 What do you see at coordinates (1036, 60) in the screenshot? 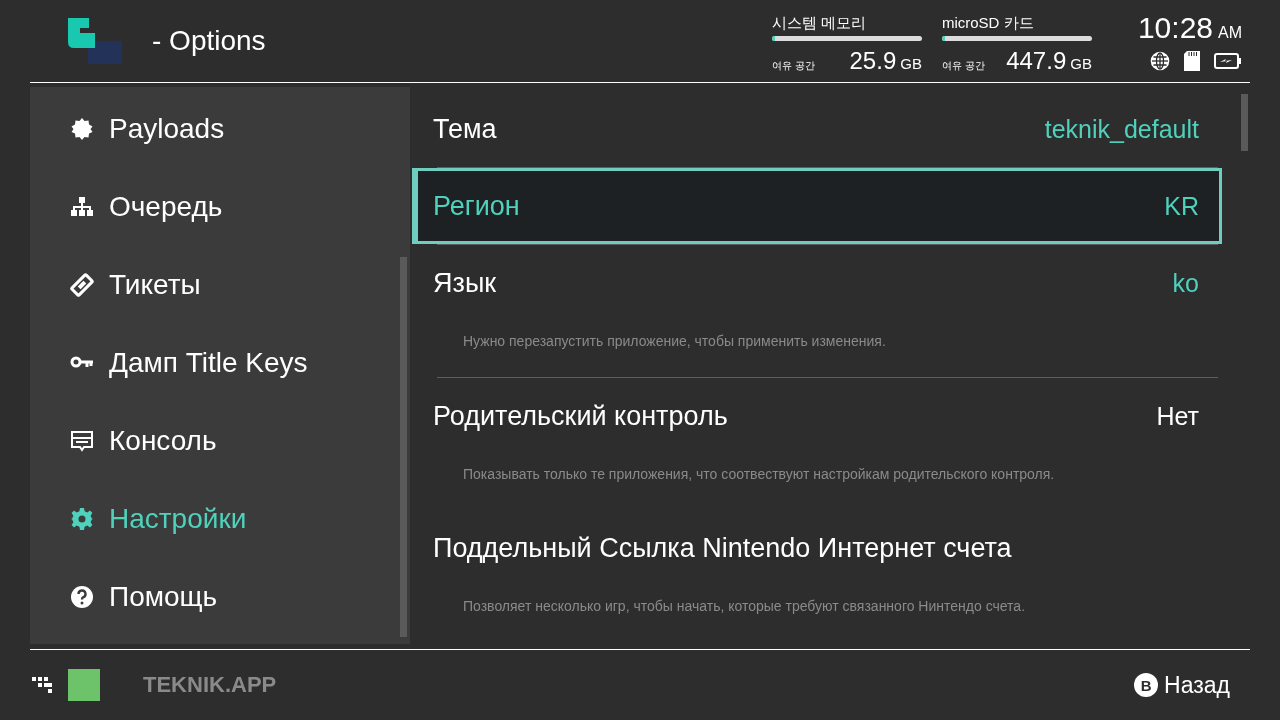
I see `free-space-value: 447.9` at bounding box center [1036, 60].